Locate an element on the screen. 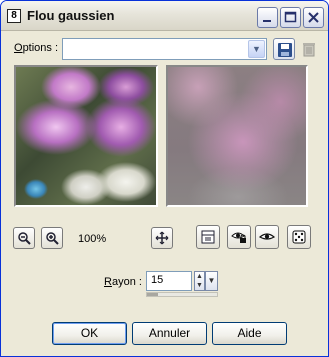 The width and height of the screenshot is (329, 357). close-icon is located at coordinates (313, 17).